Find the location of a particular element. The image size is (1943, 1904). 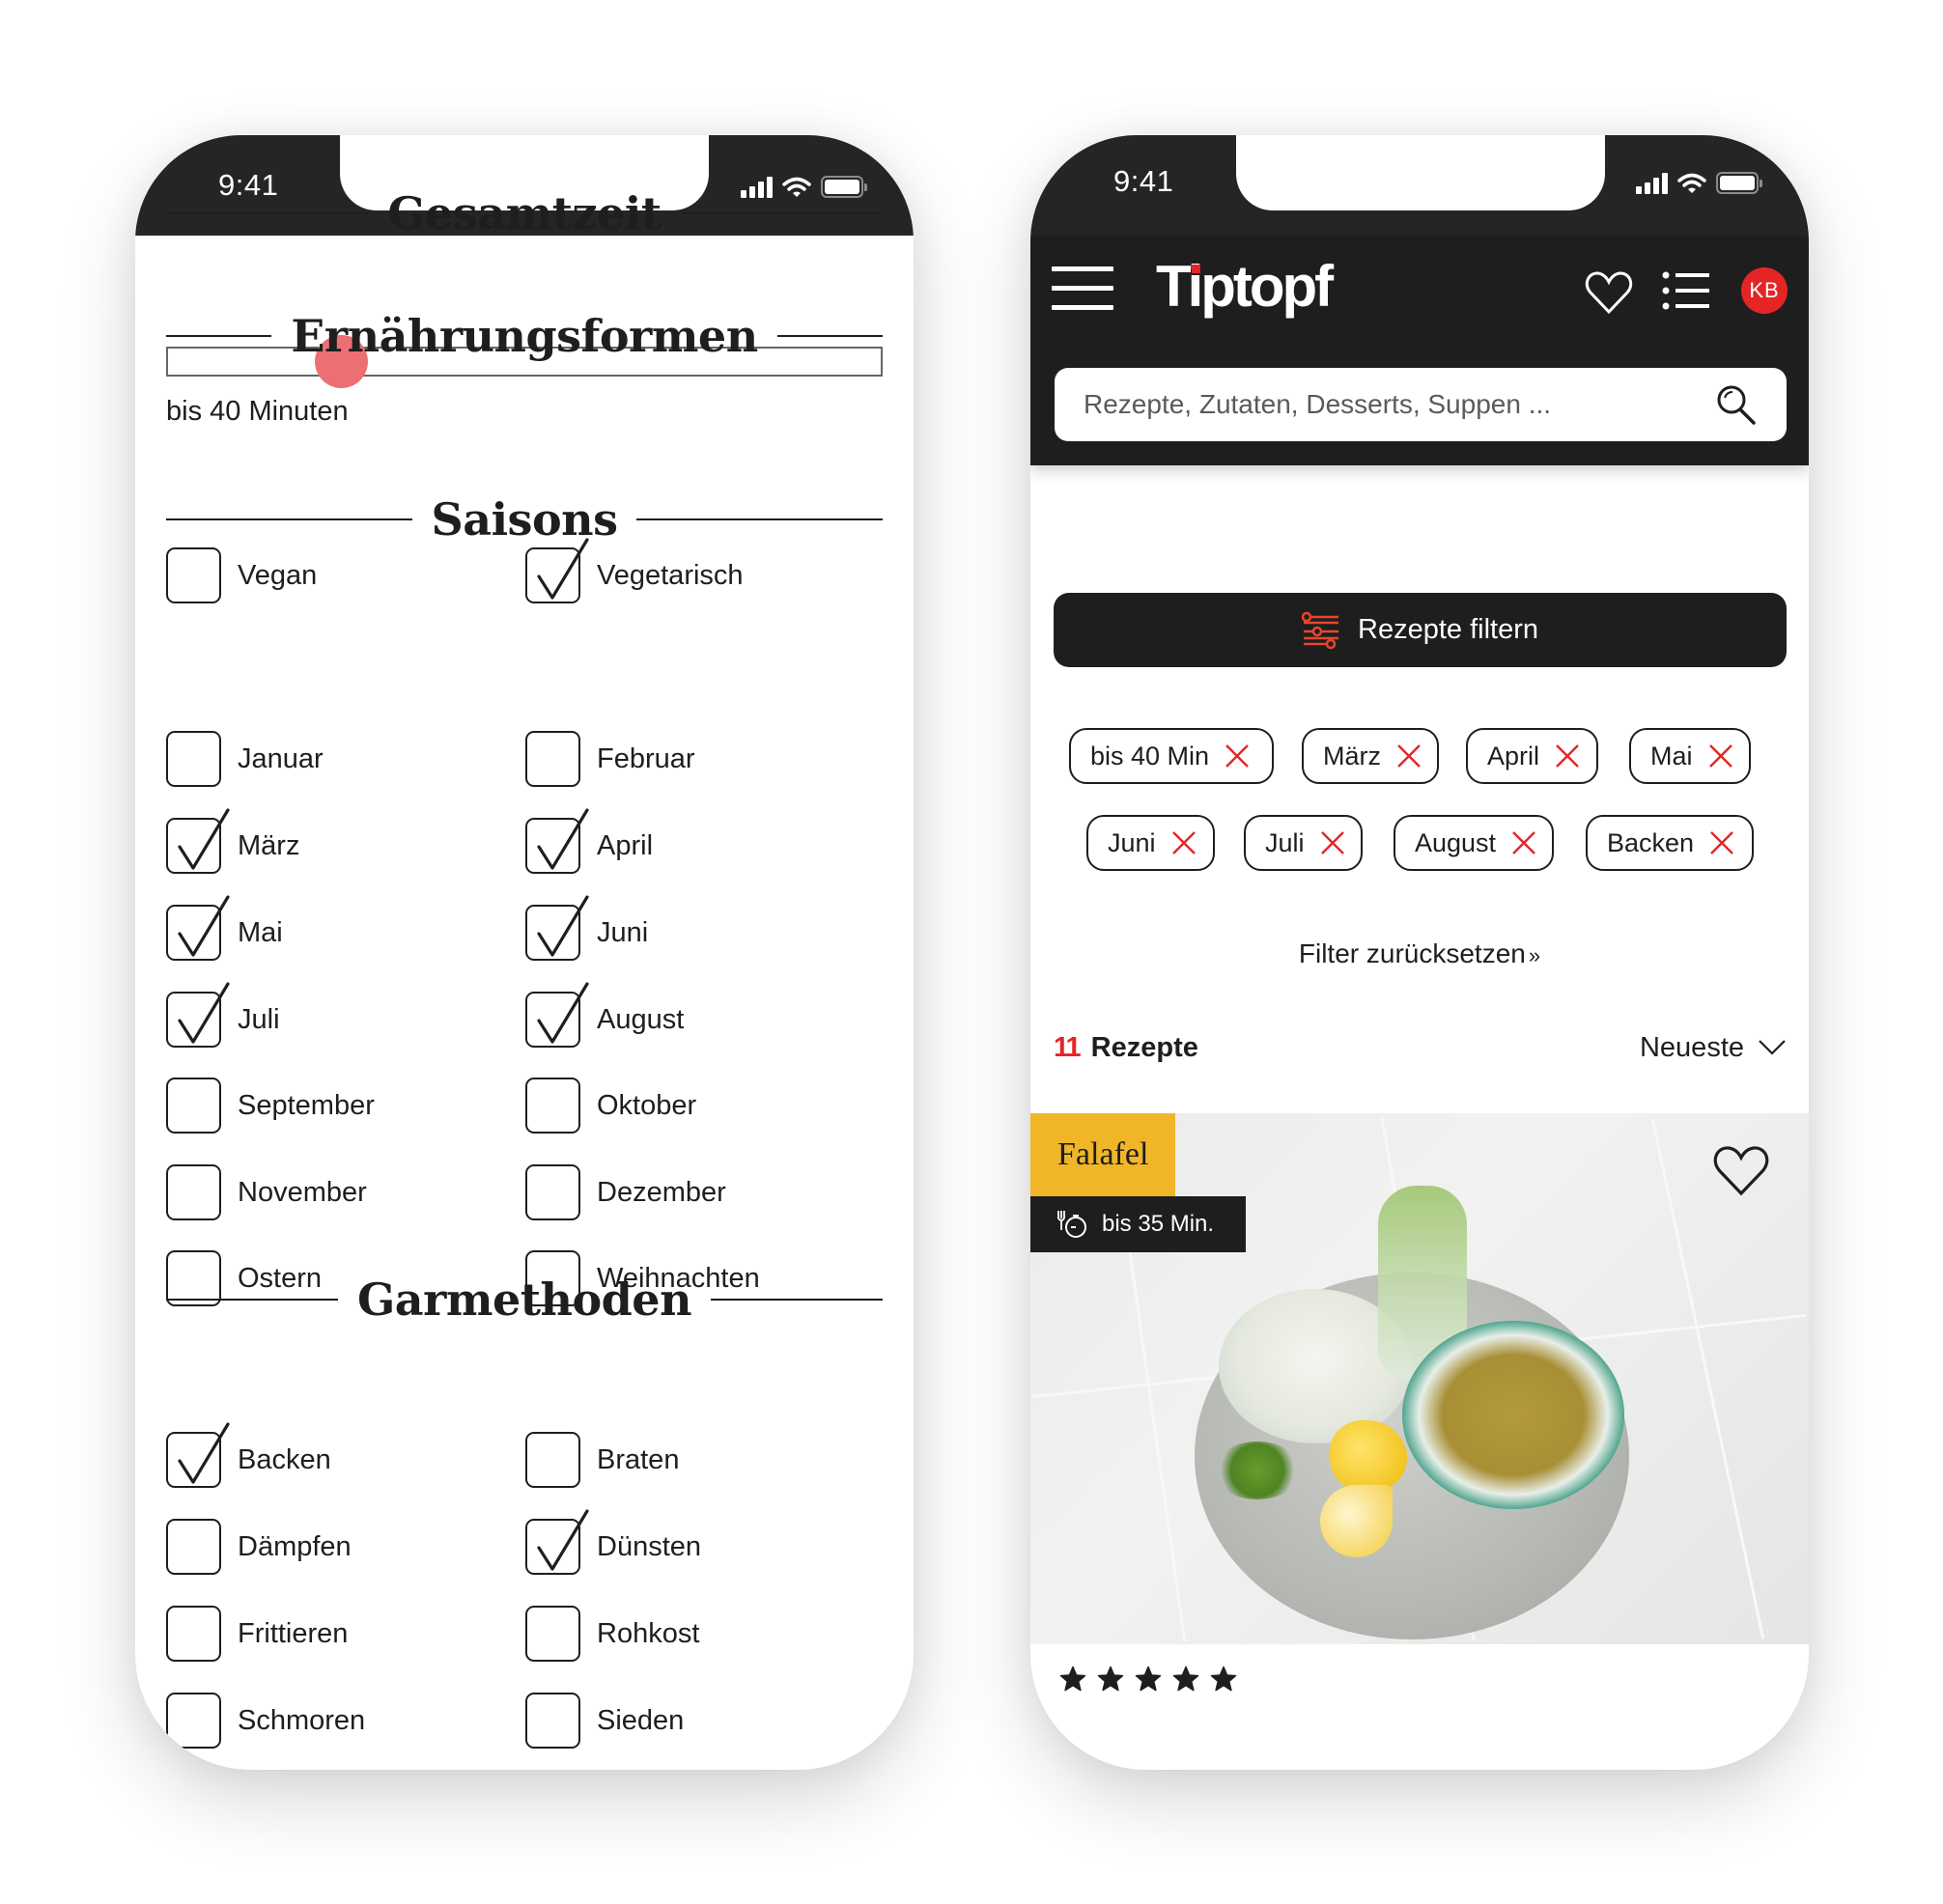

checkbox-option: Dezember is located at coordinates (625, 1192).